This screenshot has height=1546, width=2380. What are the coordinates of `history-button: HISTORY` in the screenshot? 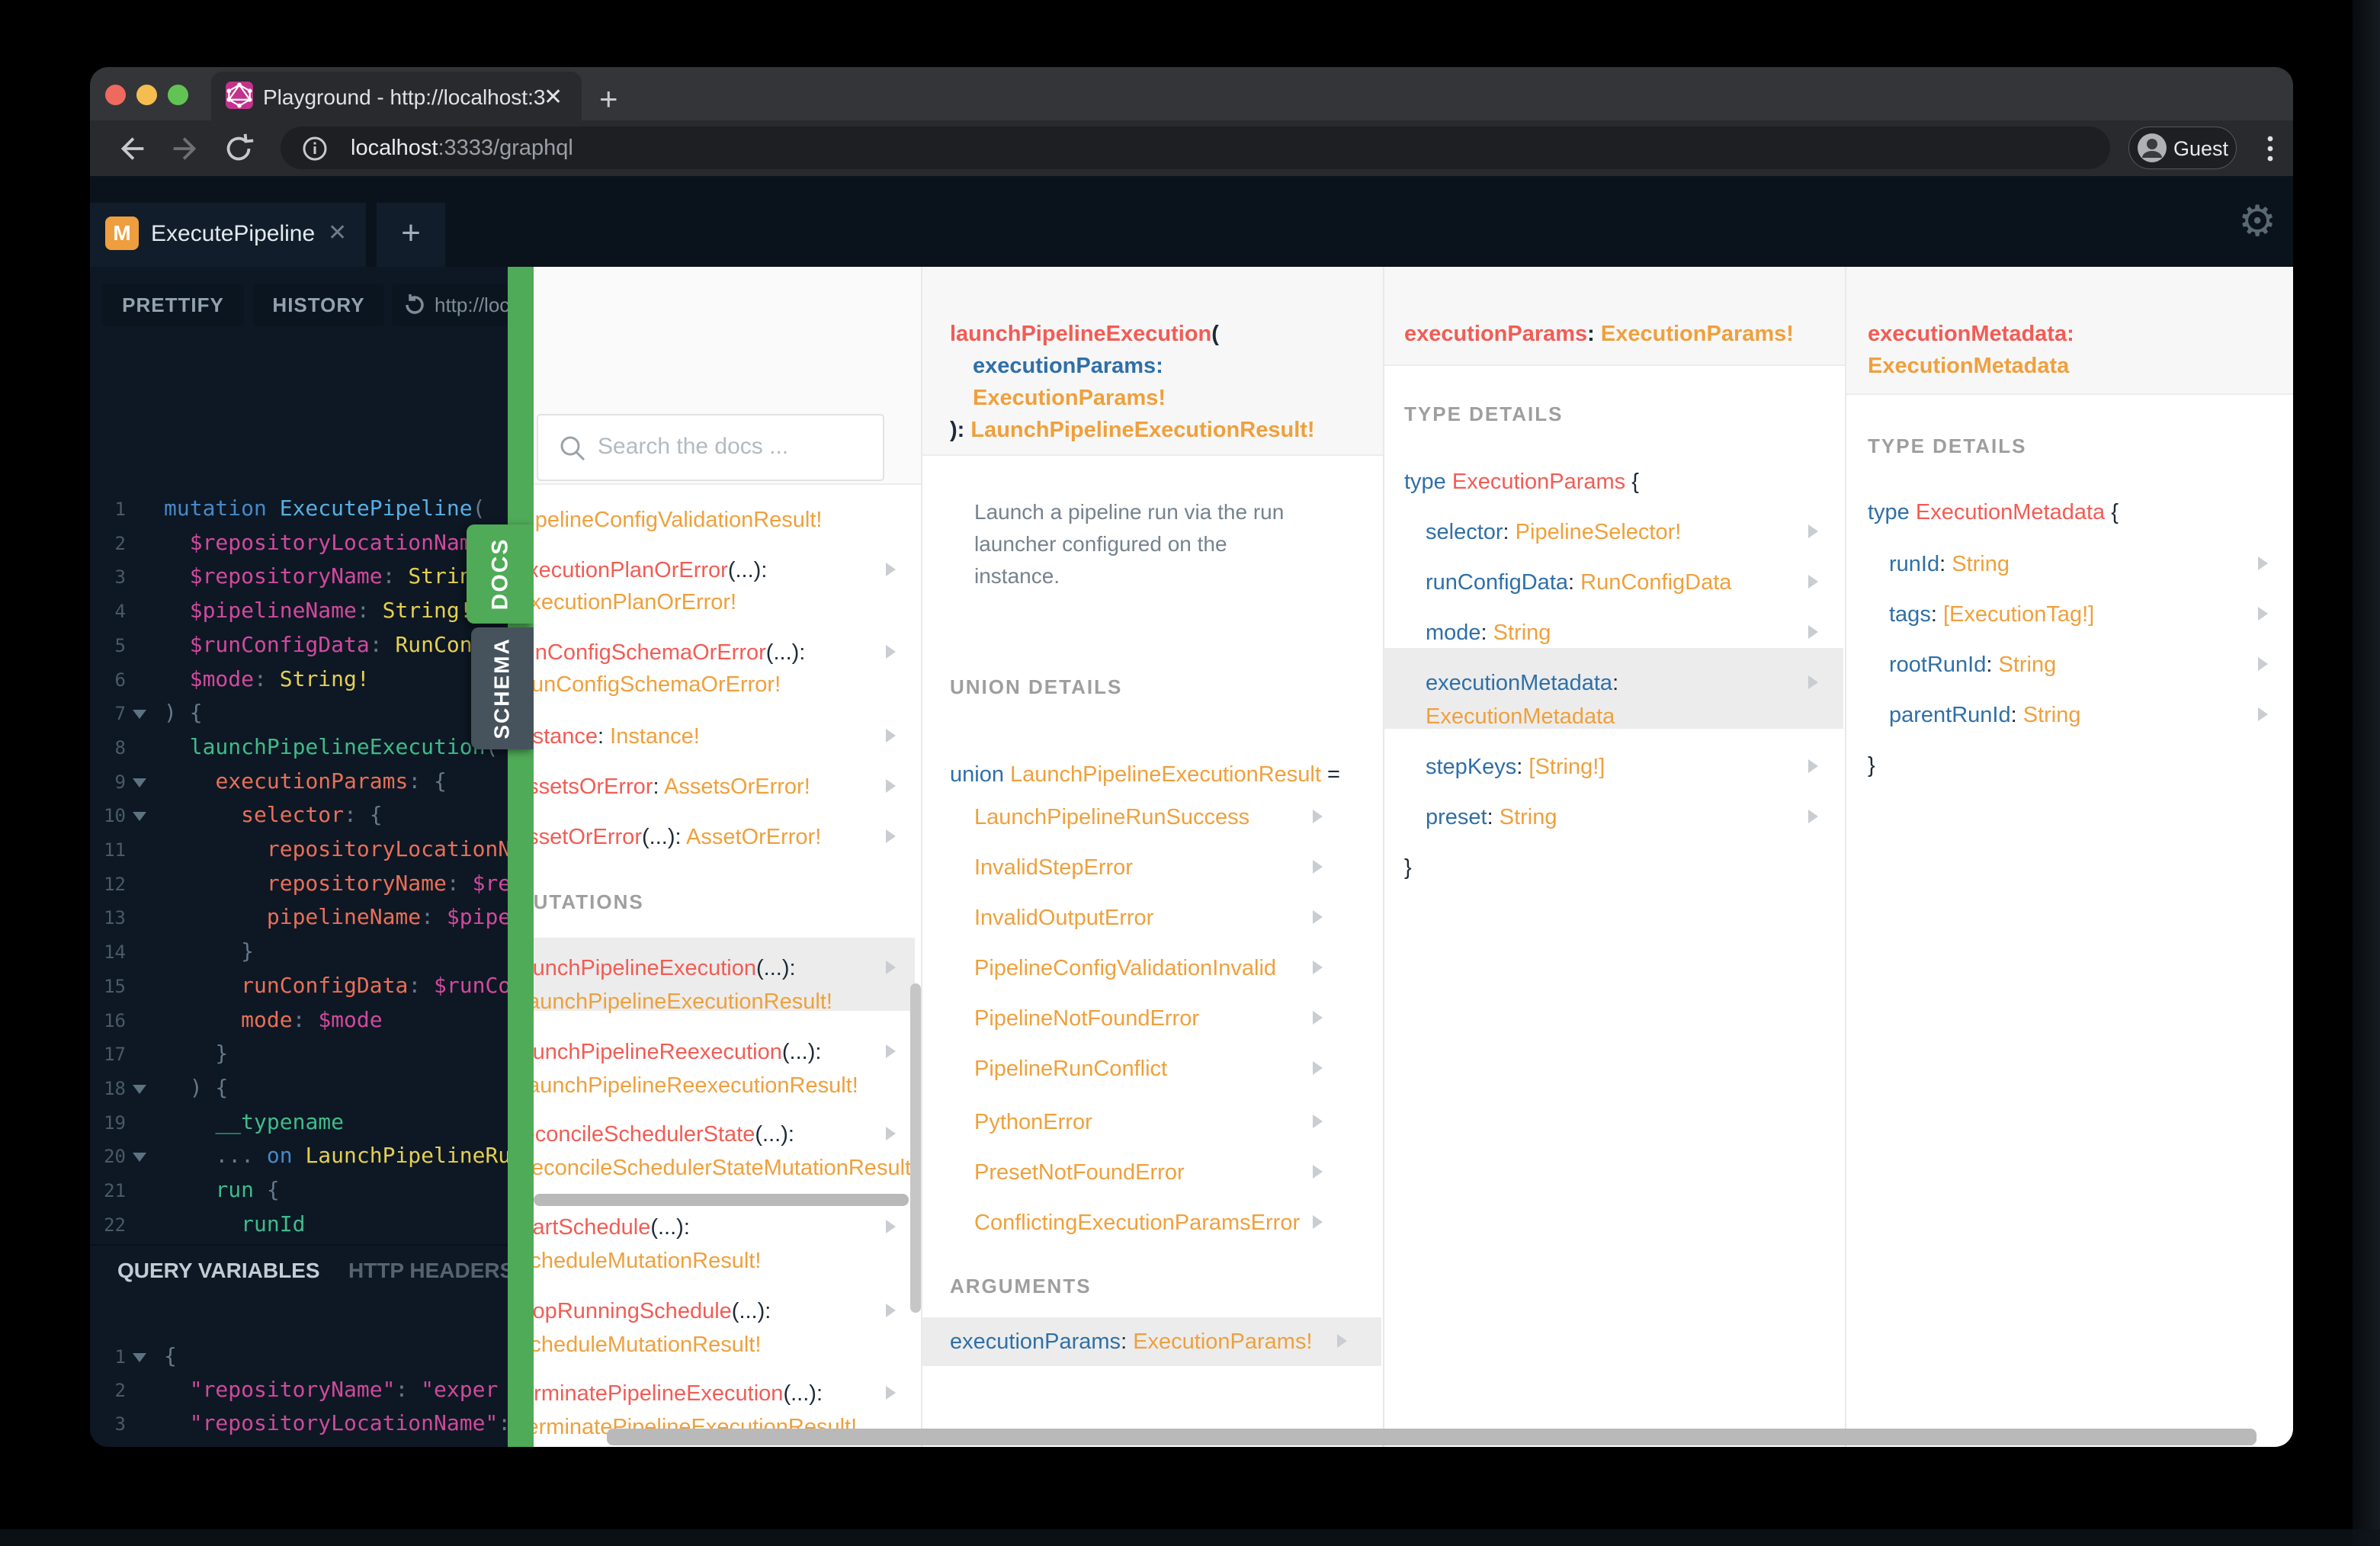 It's located at (318, 305).